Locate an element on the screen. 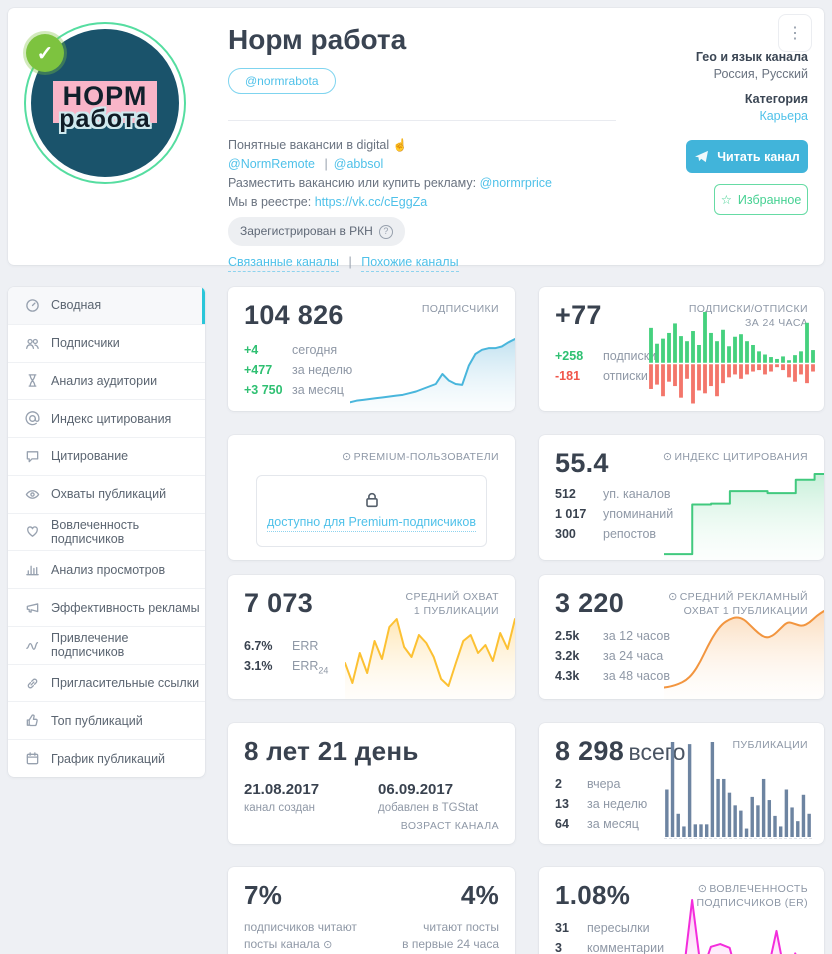  related-channels-link: Связанные каналы is located at coordinates (284, 263).